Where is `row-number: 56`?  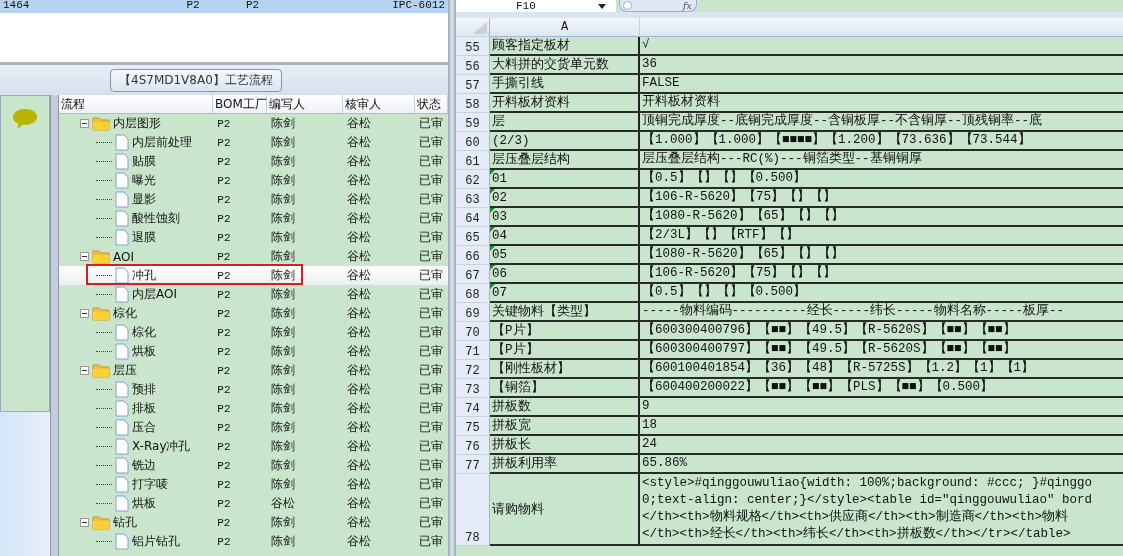 row-number: 56 is located at coordinates (473, 65).